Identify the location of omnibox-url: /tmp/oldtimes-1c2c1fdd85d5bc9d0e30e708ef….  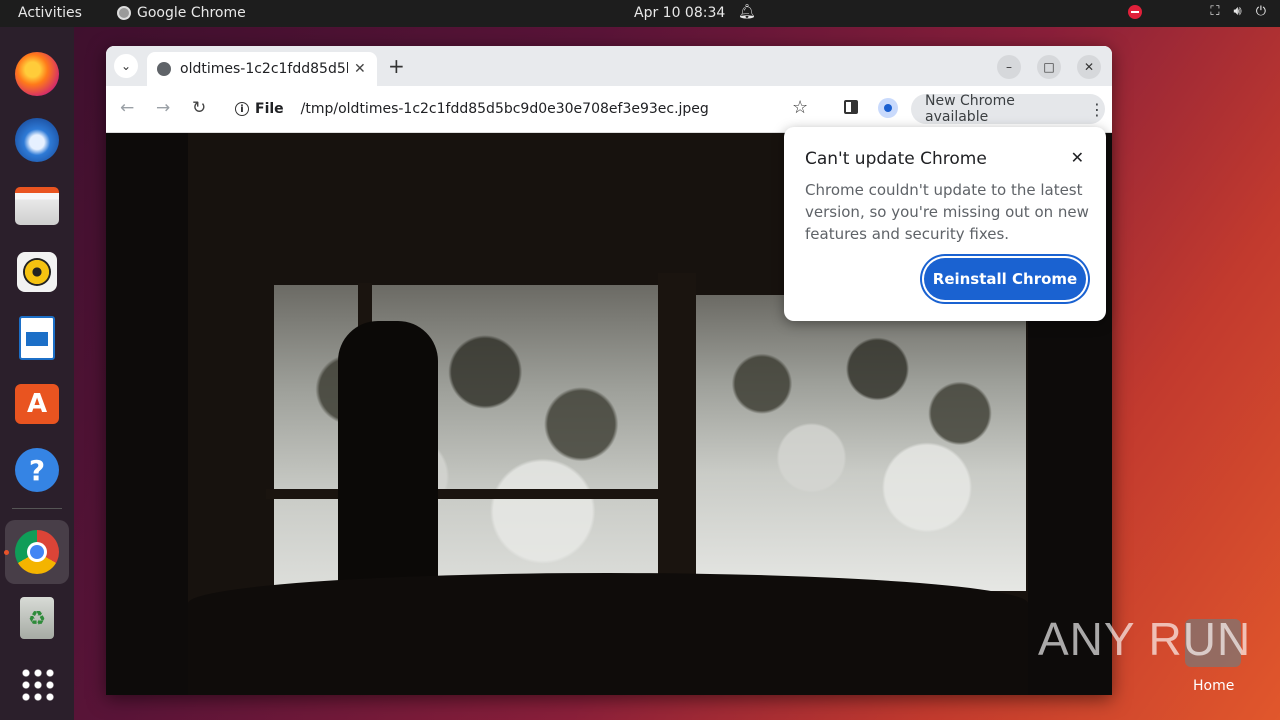
(505, 109).